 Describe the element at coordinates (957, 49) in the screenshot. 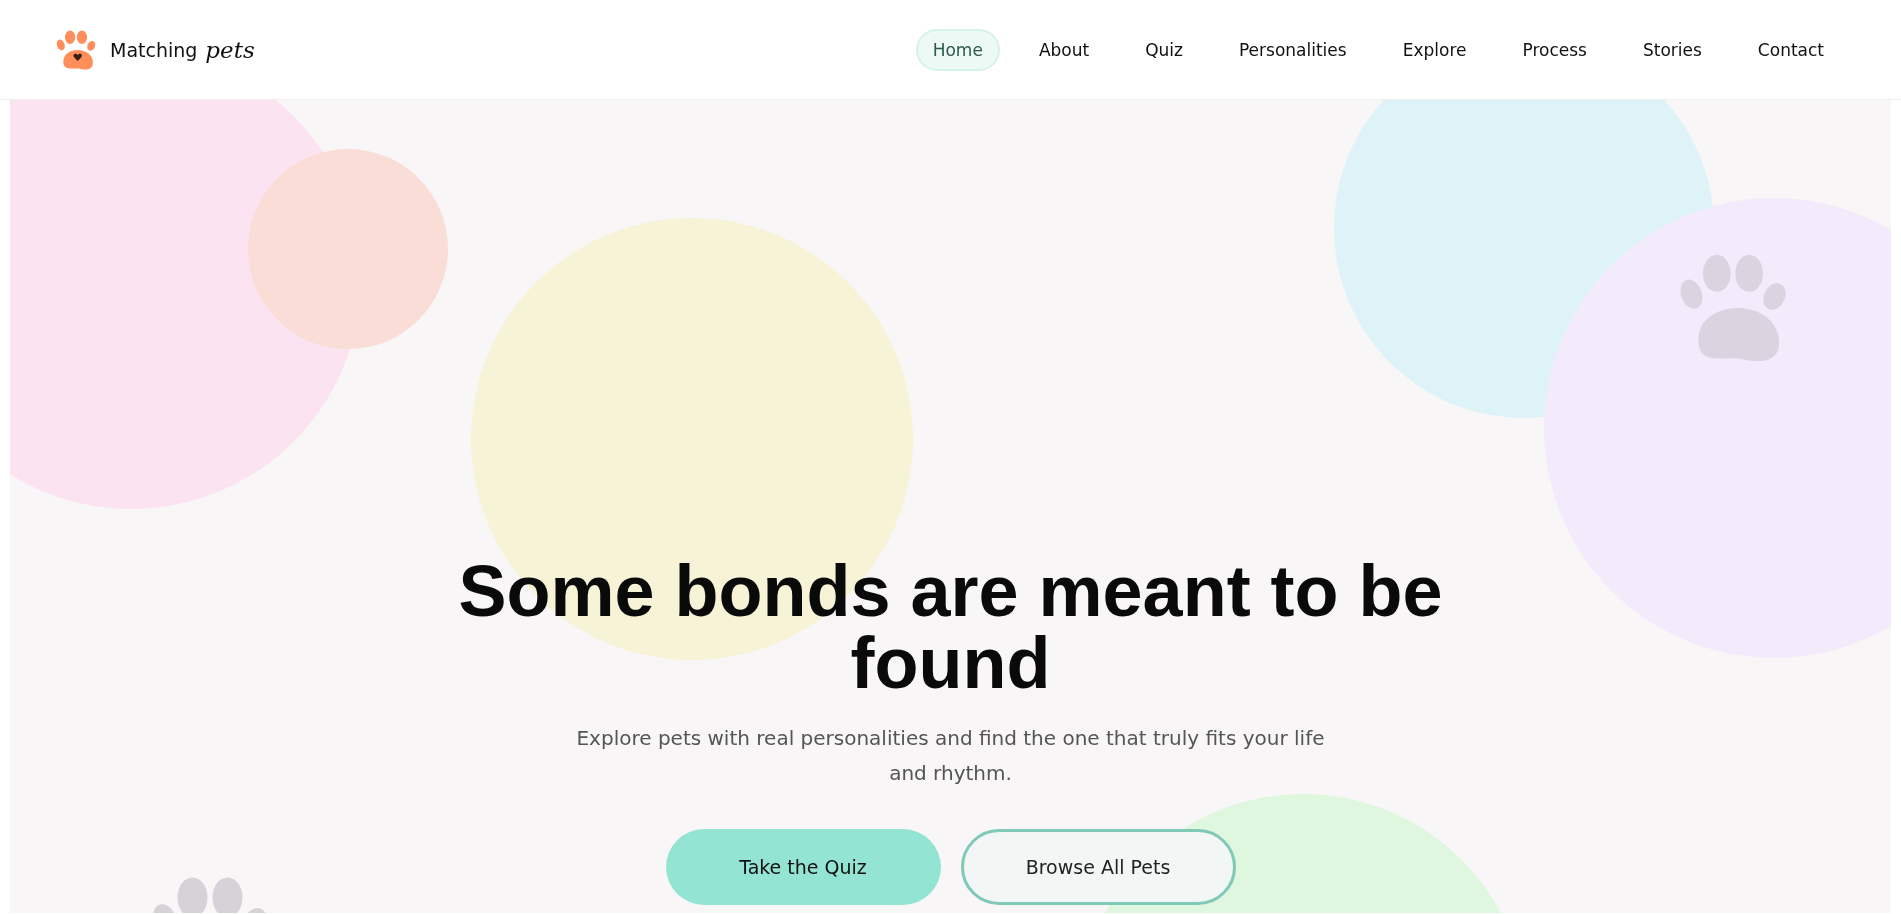

I see `nav-link: Home` at that location.